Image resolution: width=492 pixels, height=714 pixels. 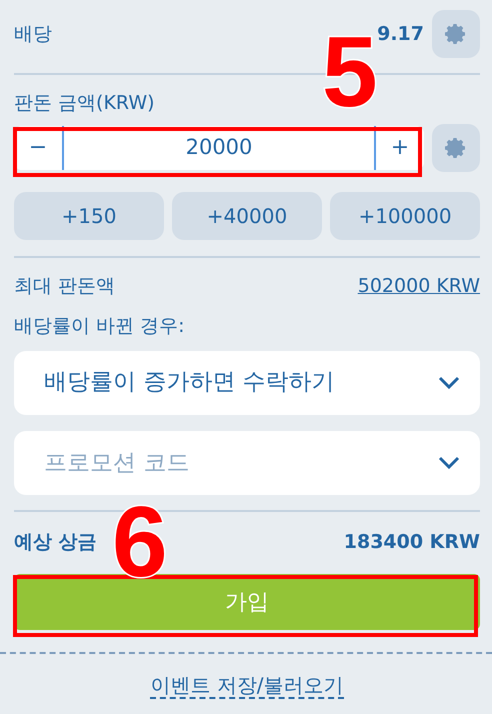 What do you see at coordinates (100, 327) in the screenshot?
I see `odds-change-label: 배당률이 바뀐 경우:` at bounding box center [100, 327].